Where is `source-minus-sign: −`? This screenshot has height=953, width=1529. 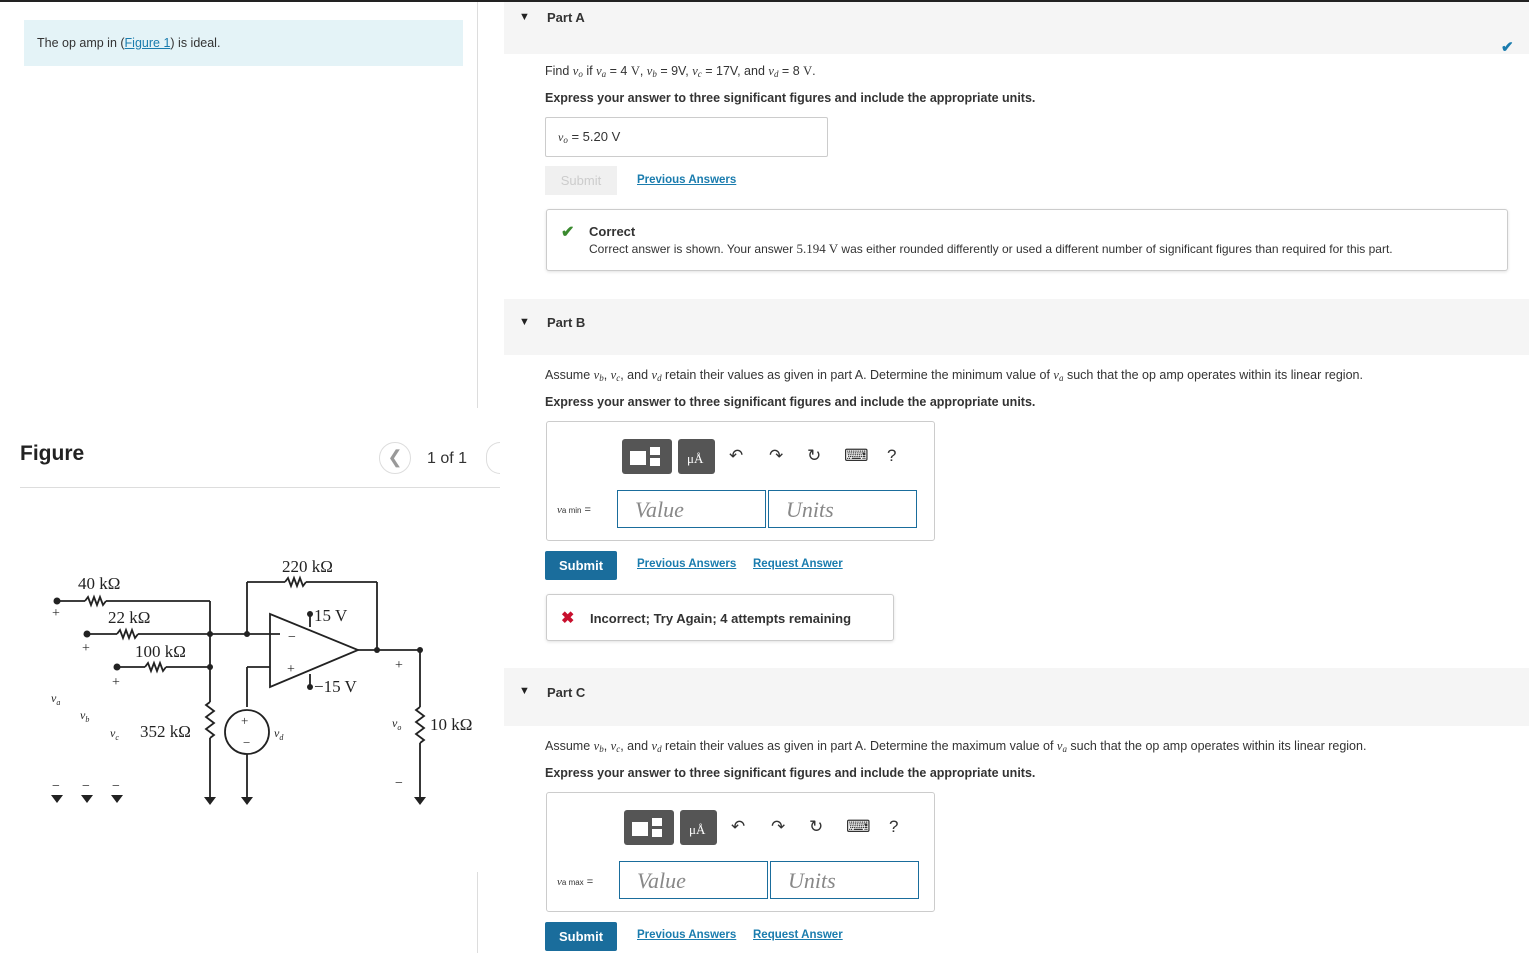 source-minus-sign: − is located at coordinates (246, 742).